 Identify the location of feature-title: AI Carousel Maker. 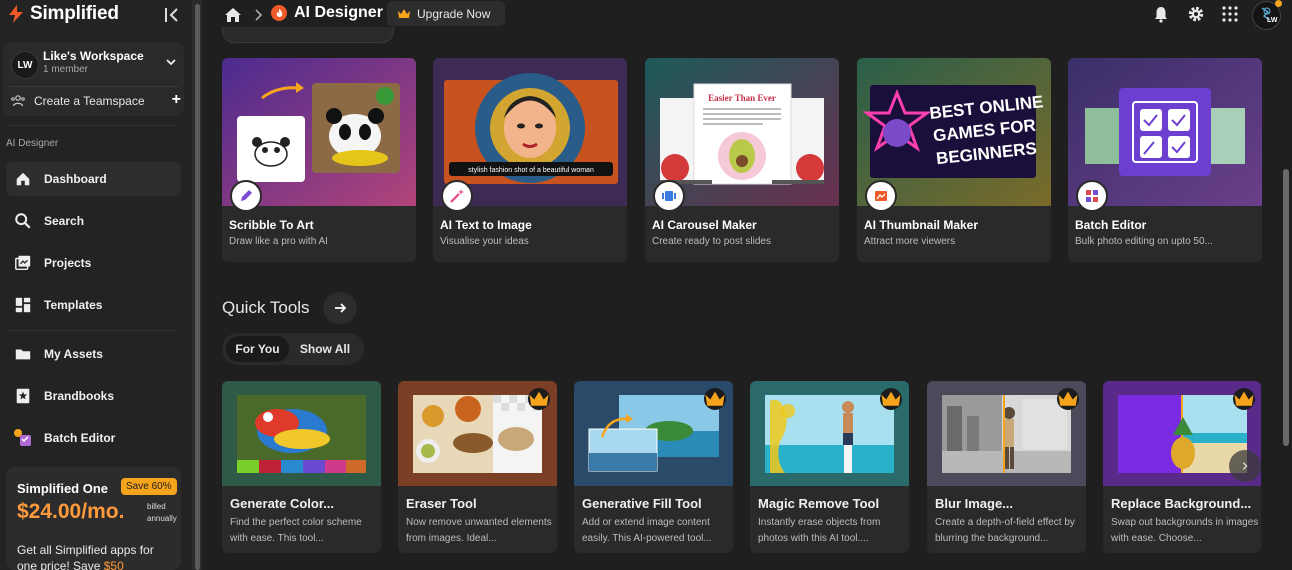
(704, 225).